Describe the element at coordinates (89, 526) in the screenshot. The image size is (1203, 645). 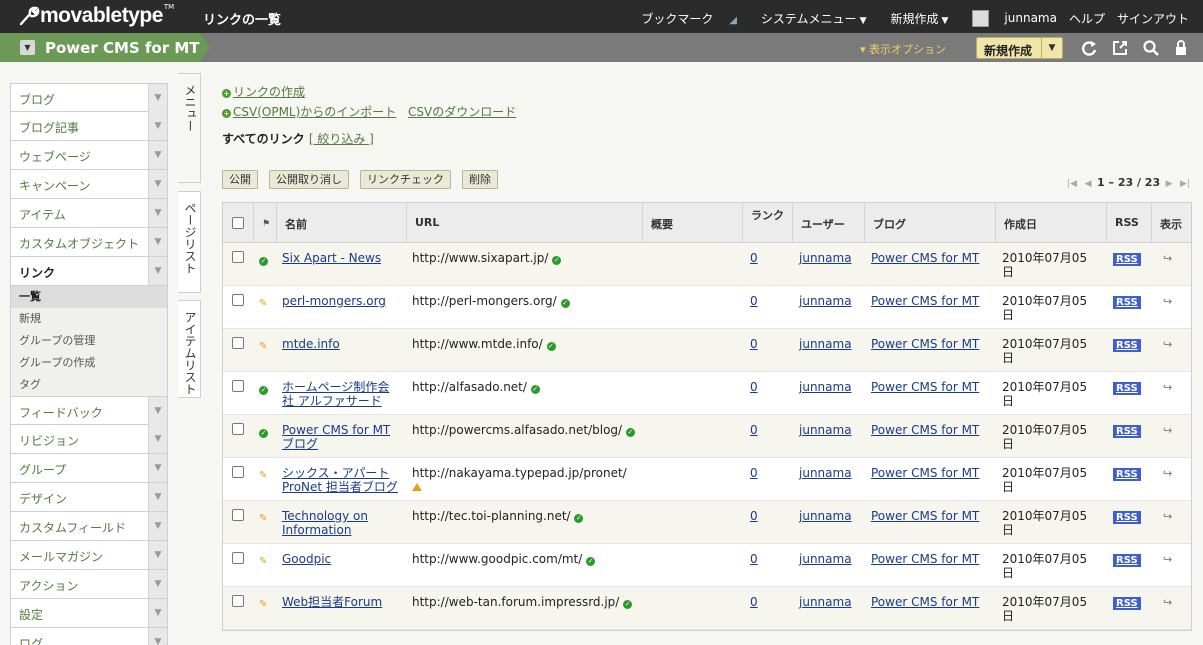
I see `sidebar-item-custom-fields: カスタムフィールド ▼` at that location.